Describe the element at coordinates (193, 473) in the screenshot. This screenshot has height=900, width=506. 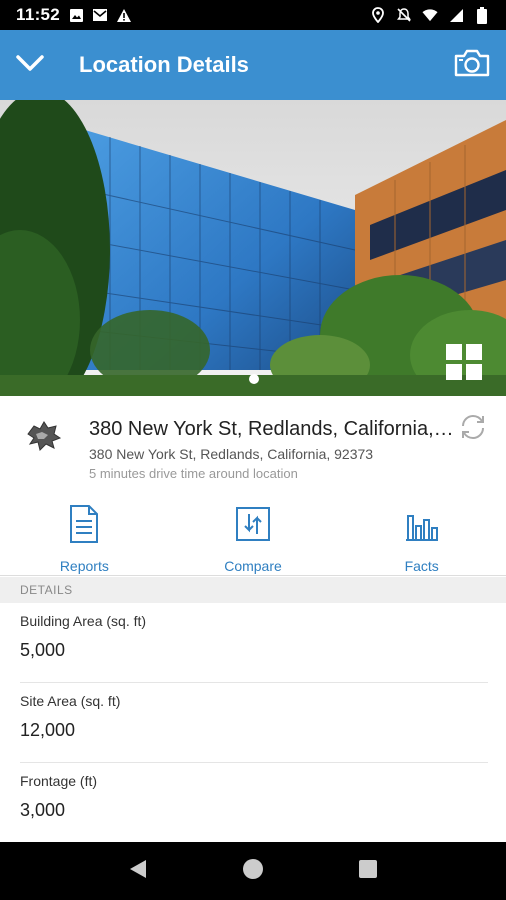
I see `drive-time-note: 5 minutes drive time around location` at that location.